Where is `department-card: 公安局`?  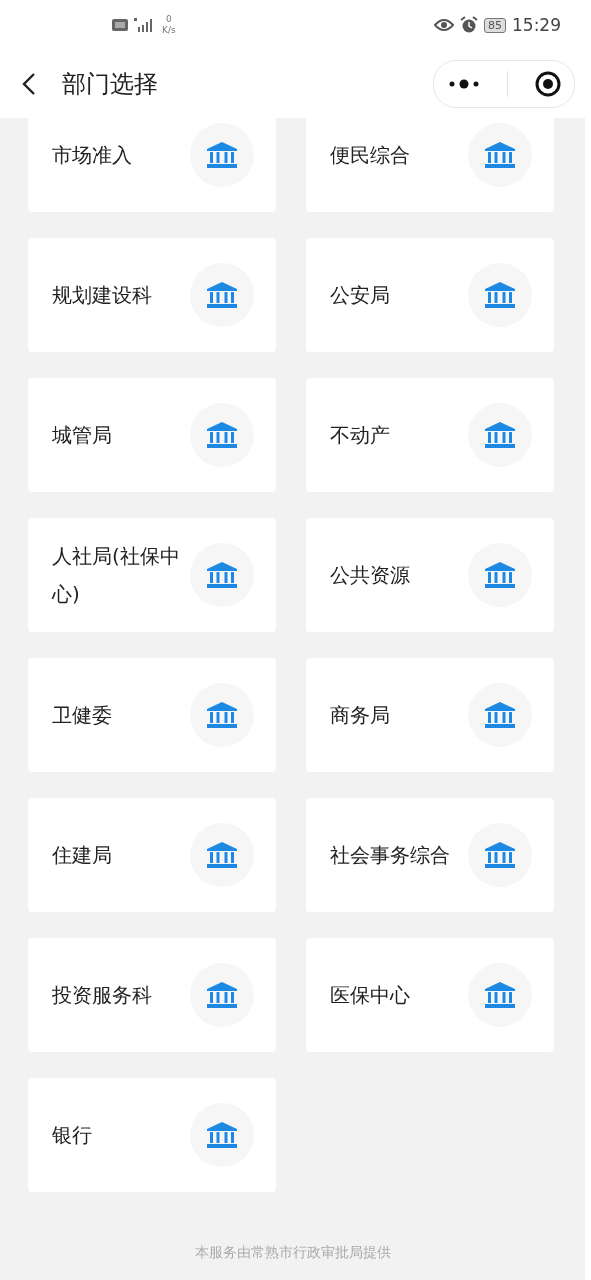 department-card: 公安局 is located at coordinates (430, 295).